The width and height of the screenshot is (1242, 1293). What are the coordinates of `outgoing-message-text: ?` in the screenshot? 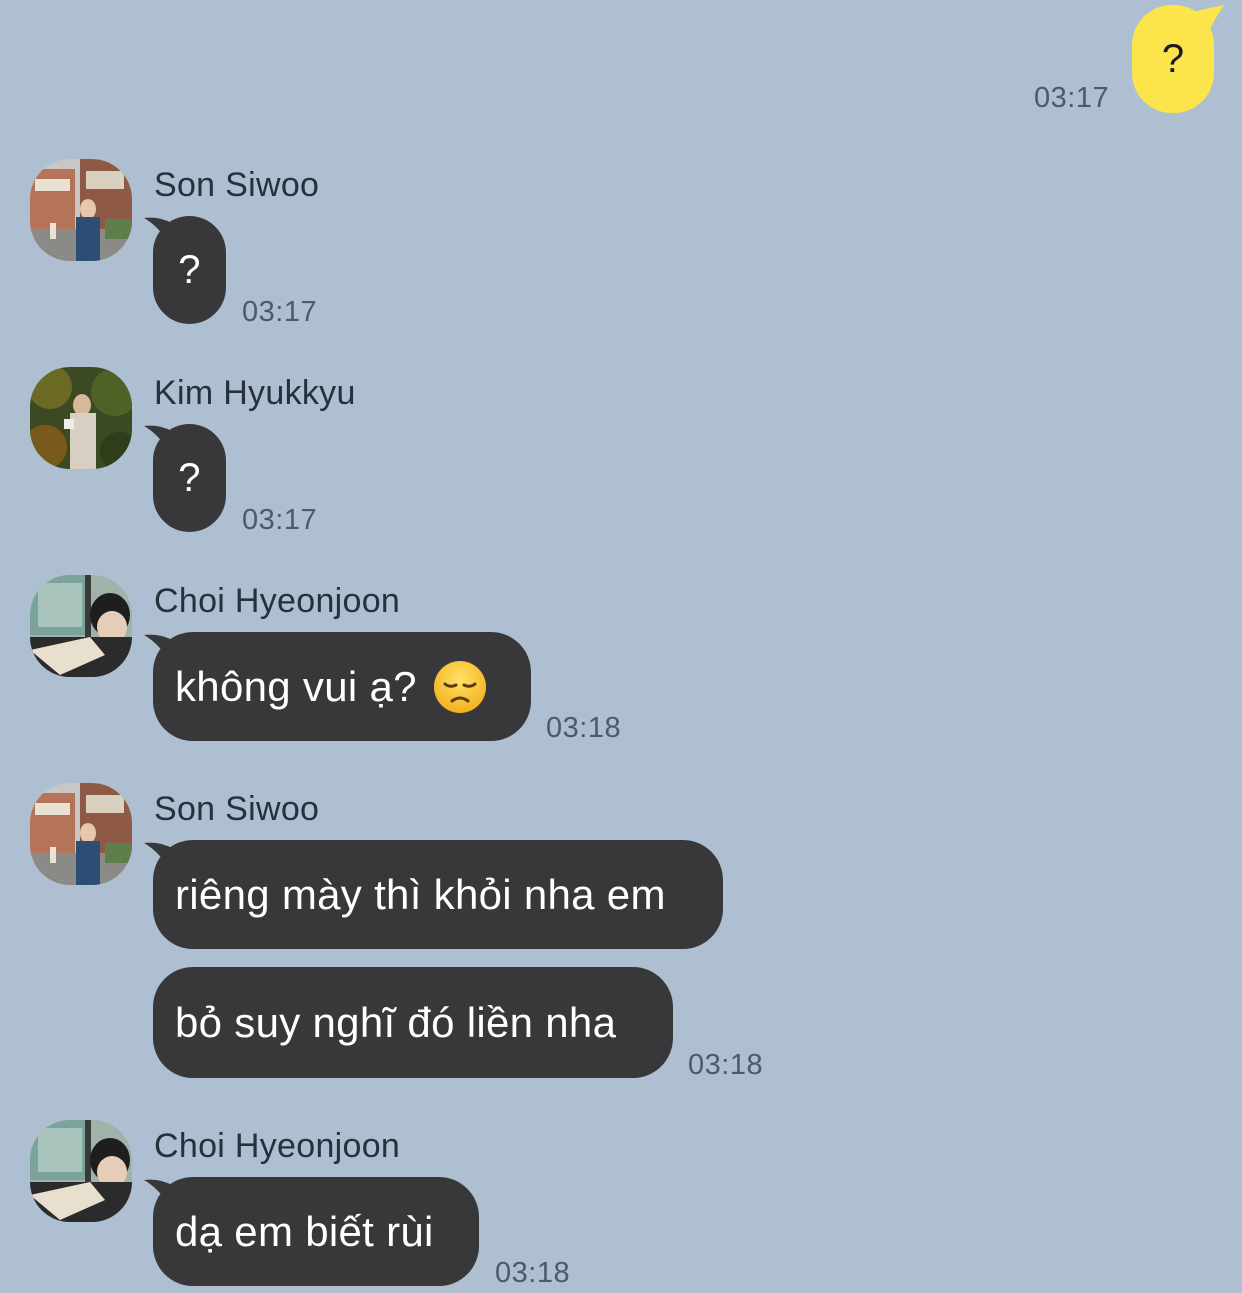 It's located at (1173, 58).